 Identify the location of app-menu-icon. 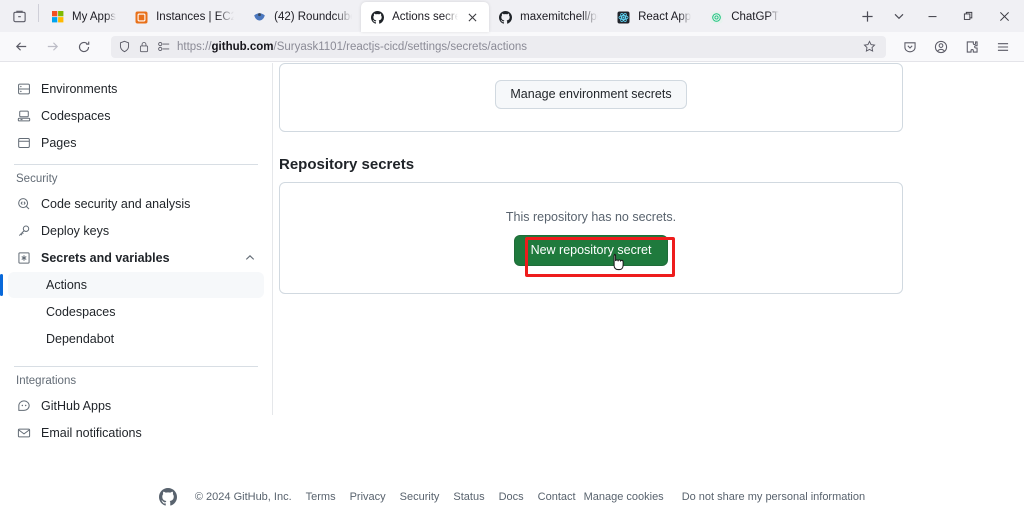
(1002, 47).